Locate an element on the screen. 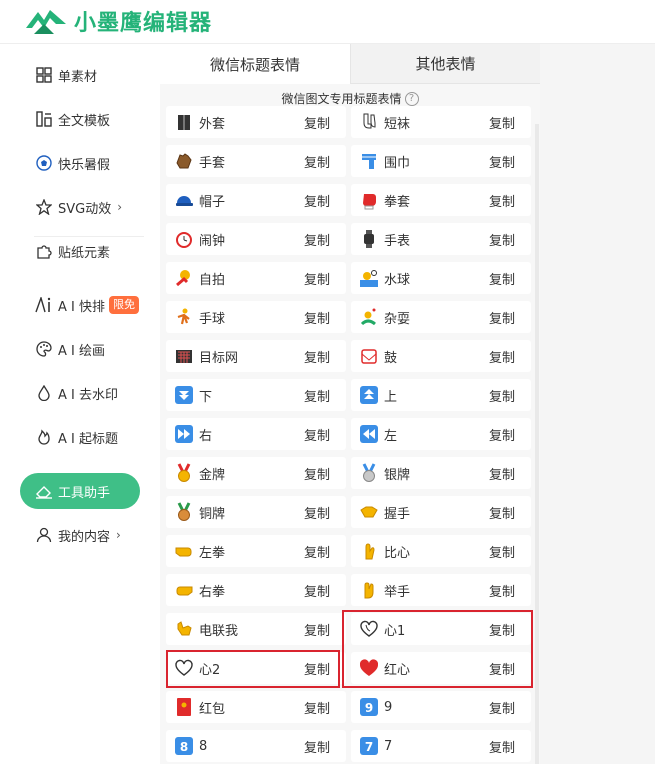  sidebar-item-9: 工具助手 is located at coordinates (80, 491).